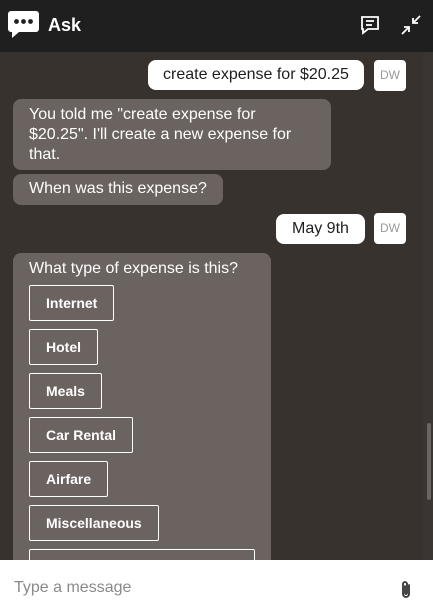  Describe the element at coordinates (216, 26) in the screenshot. I see `app-header: Ask` at that location.